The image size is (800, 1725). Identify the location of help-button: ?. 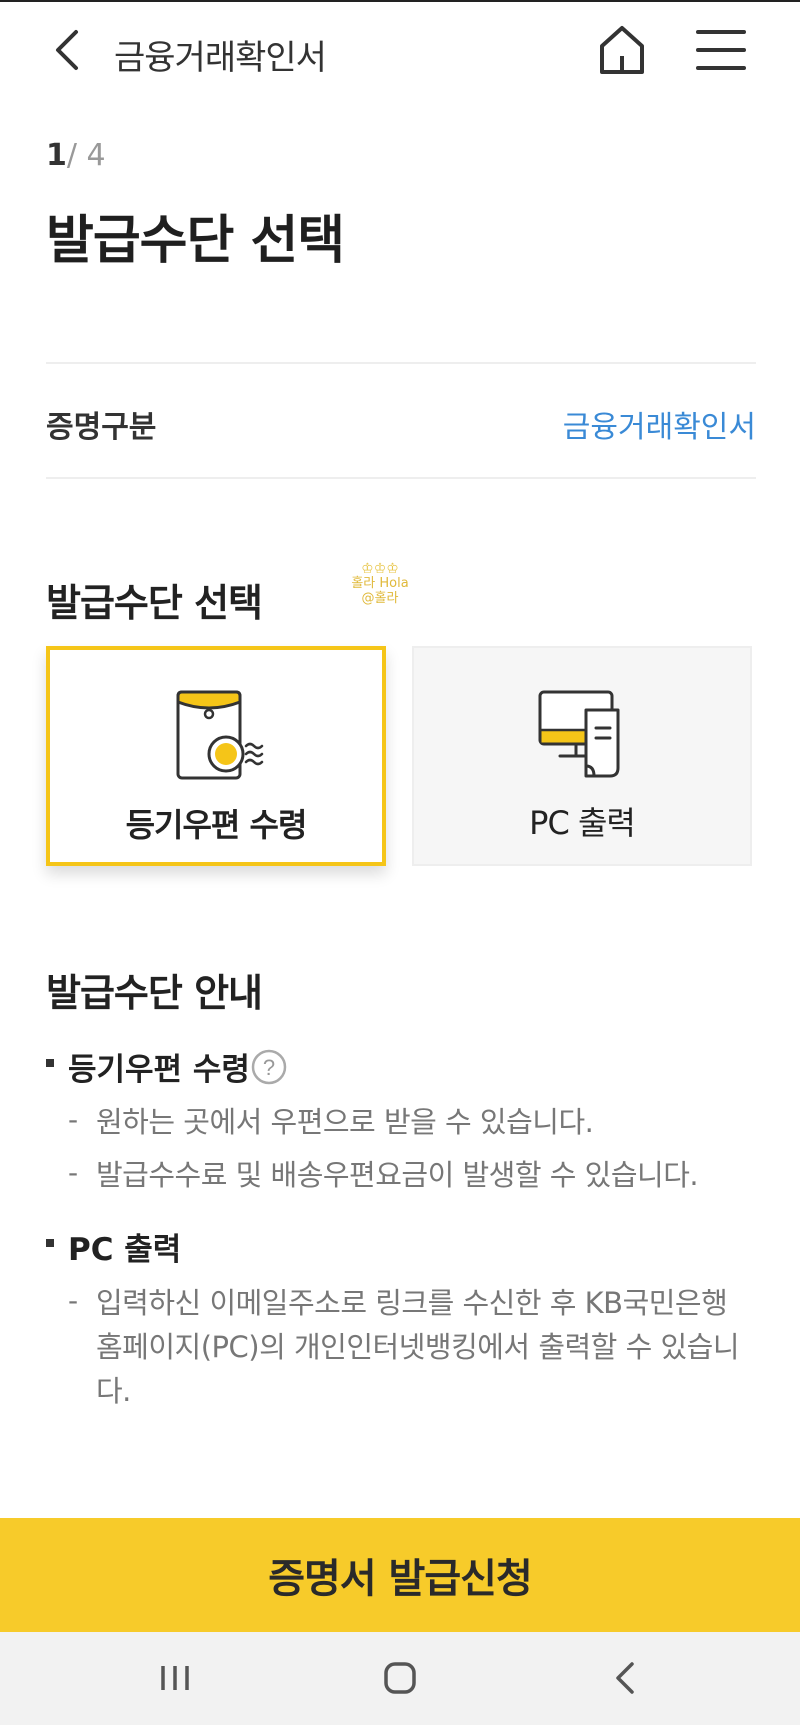
(269, 1067).